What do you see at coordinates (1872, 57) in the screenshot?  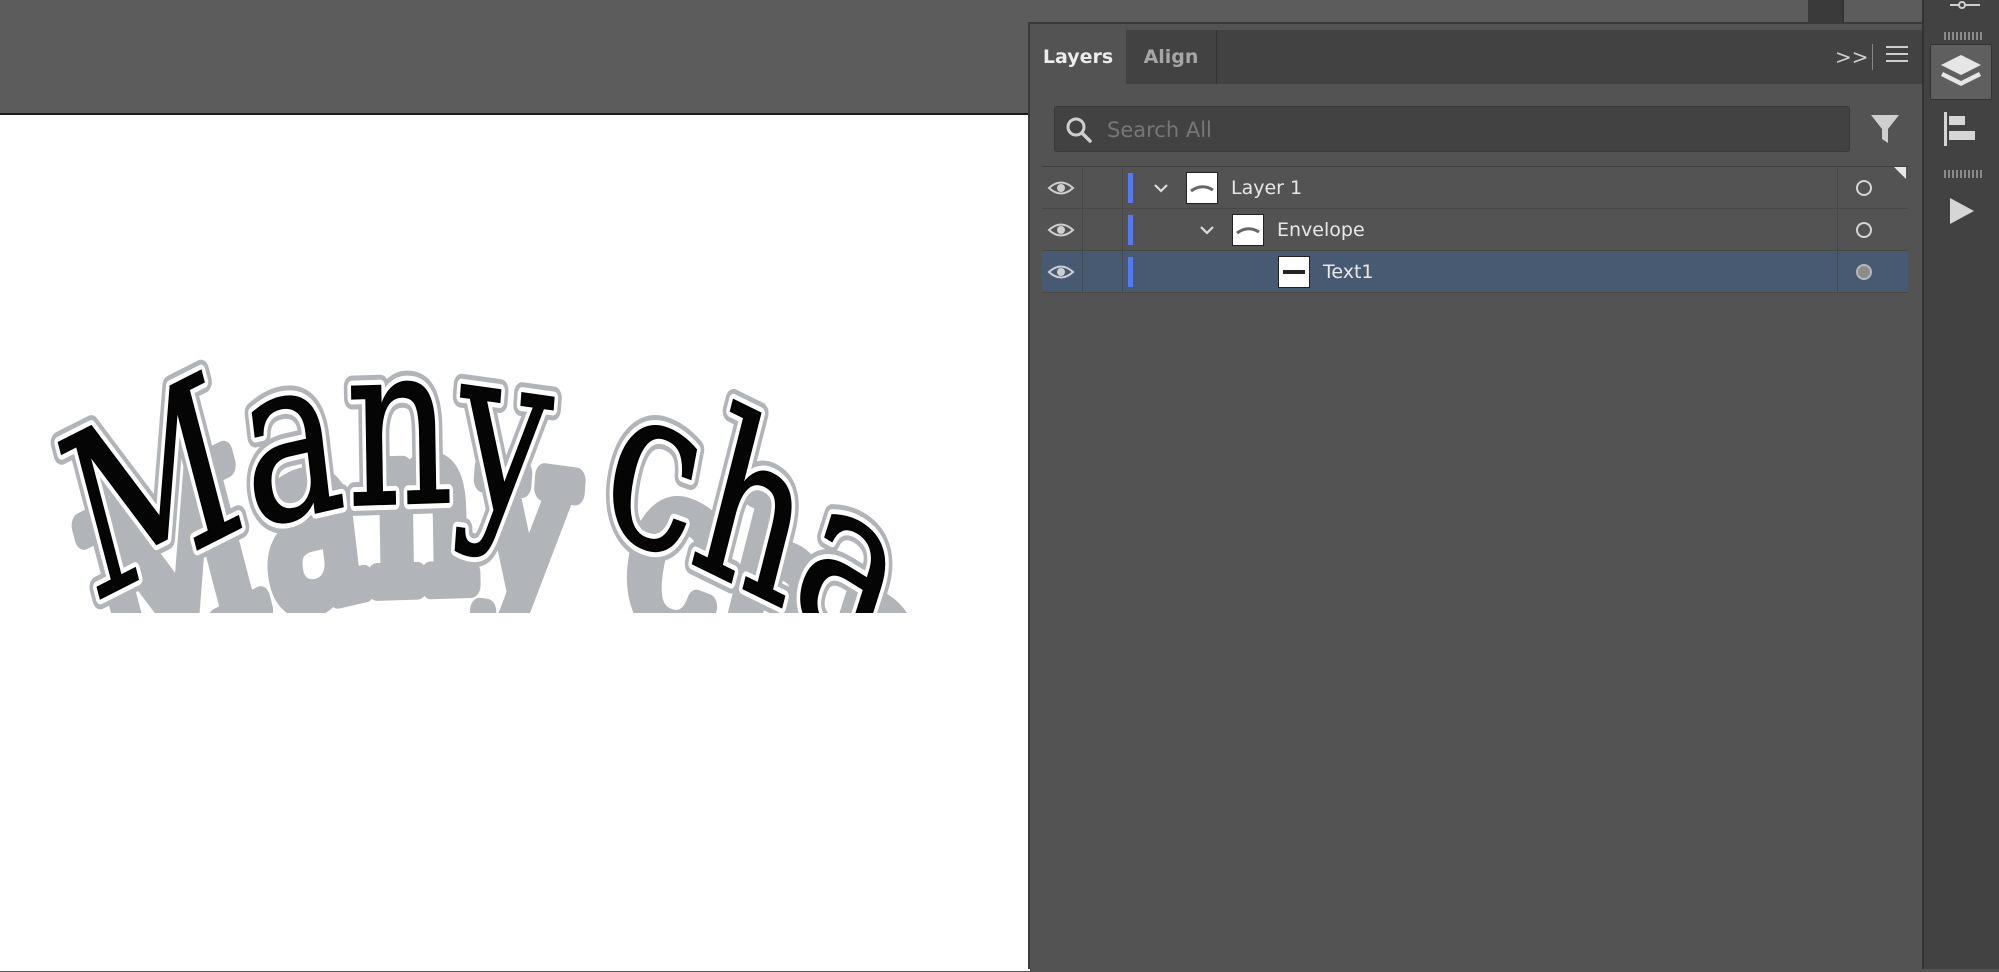 I see `tabbar-separator` at bounding box center [1872, 57].